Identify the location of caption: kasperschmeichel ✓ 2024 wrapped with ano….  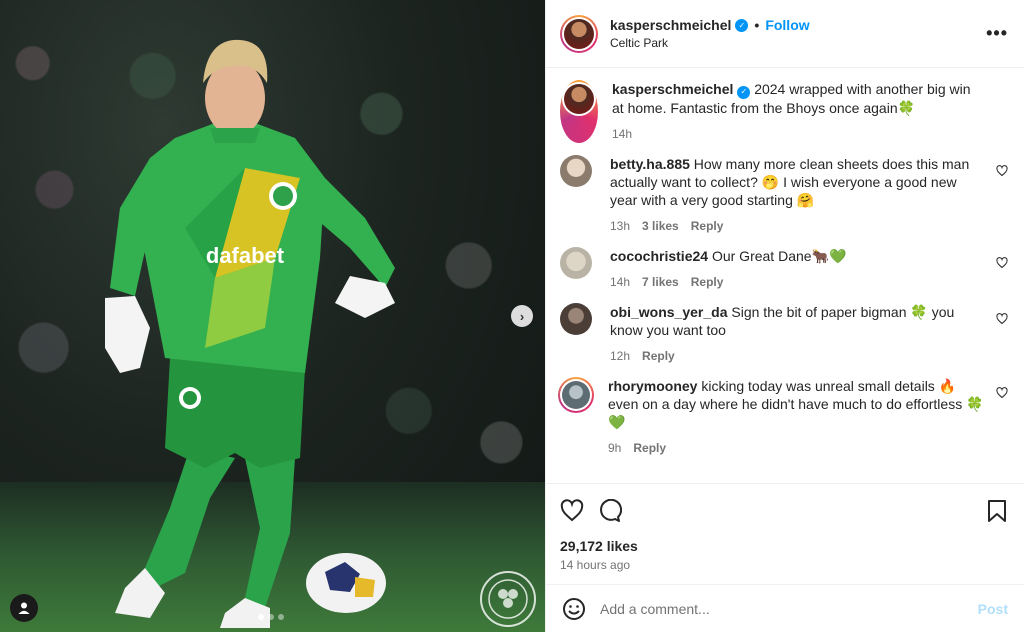
(784, 111).